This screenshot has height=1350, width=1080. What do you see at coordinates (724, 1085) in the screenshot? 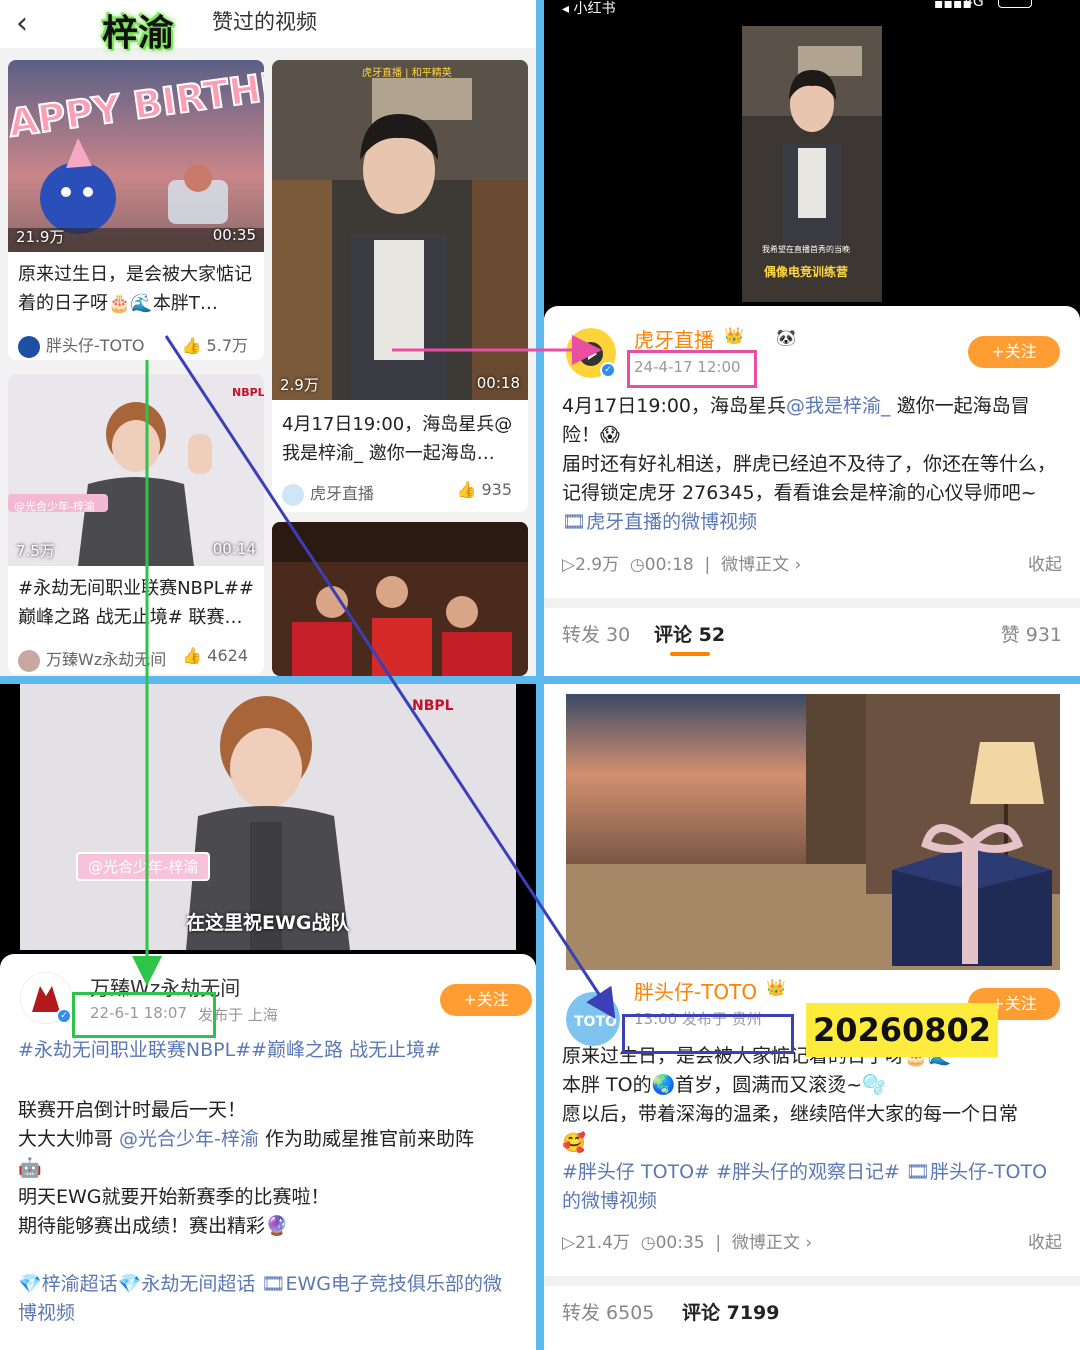
I see `post-text: 本胖 TO的🌏首岁，圆满而又滚烫~🫧` at bounding box center [724, 1085].